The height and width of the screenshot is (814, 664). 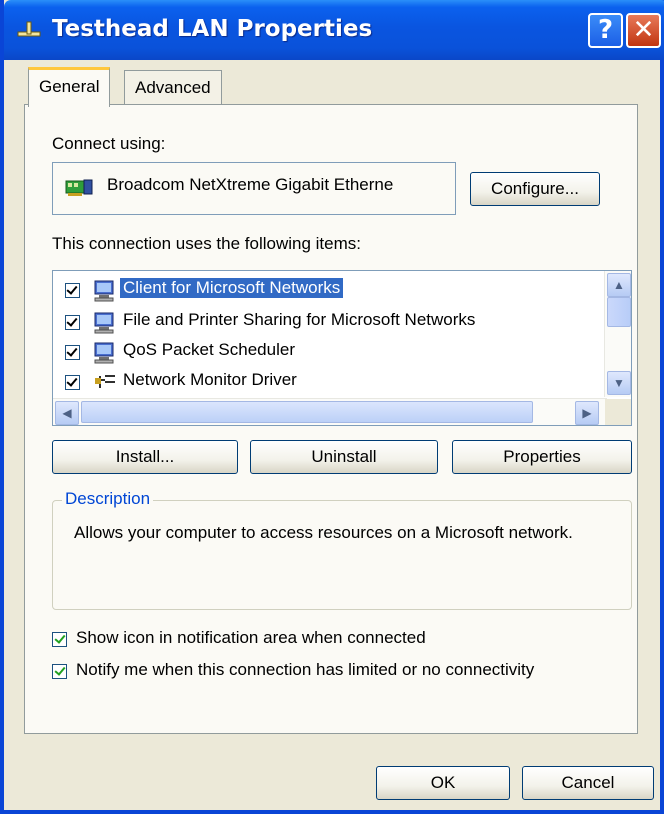 I want to click on scroll-up-icon: ▲, so click(x=619, y=285).